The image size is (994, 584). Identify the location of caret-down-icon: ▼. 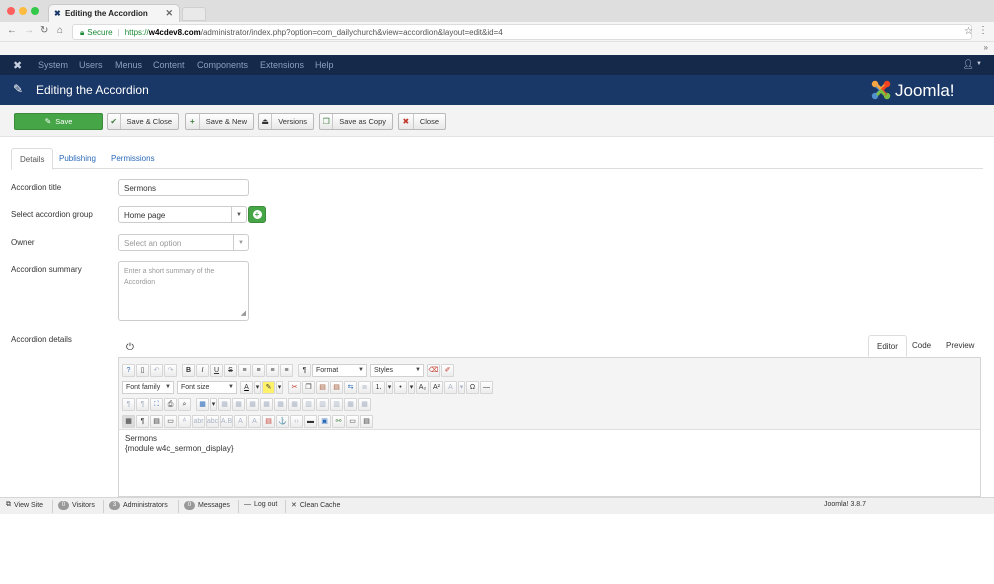
(979, 64).